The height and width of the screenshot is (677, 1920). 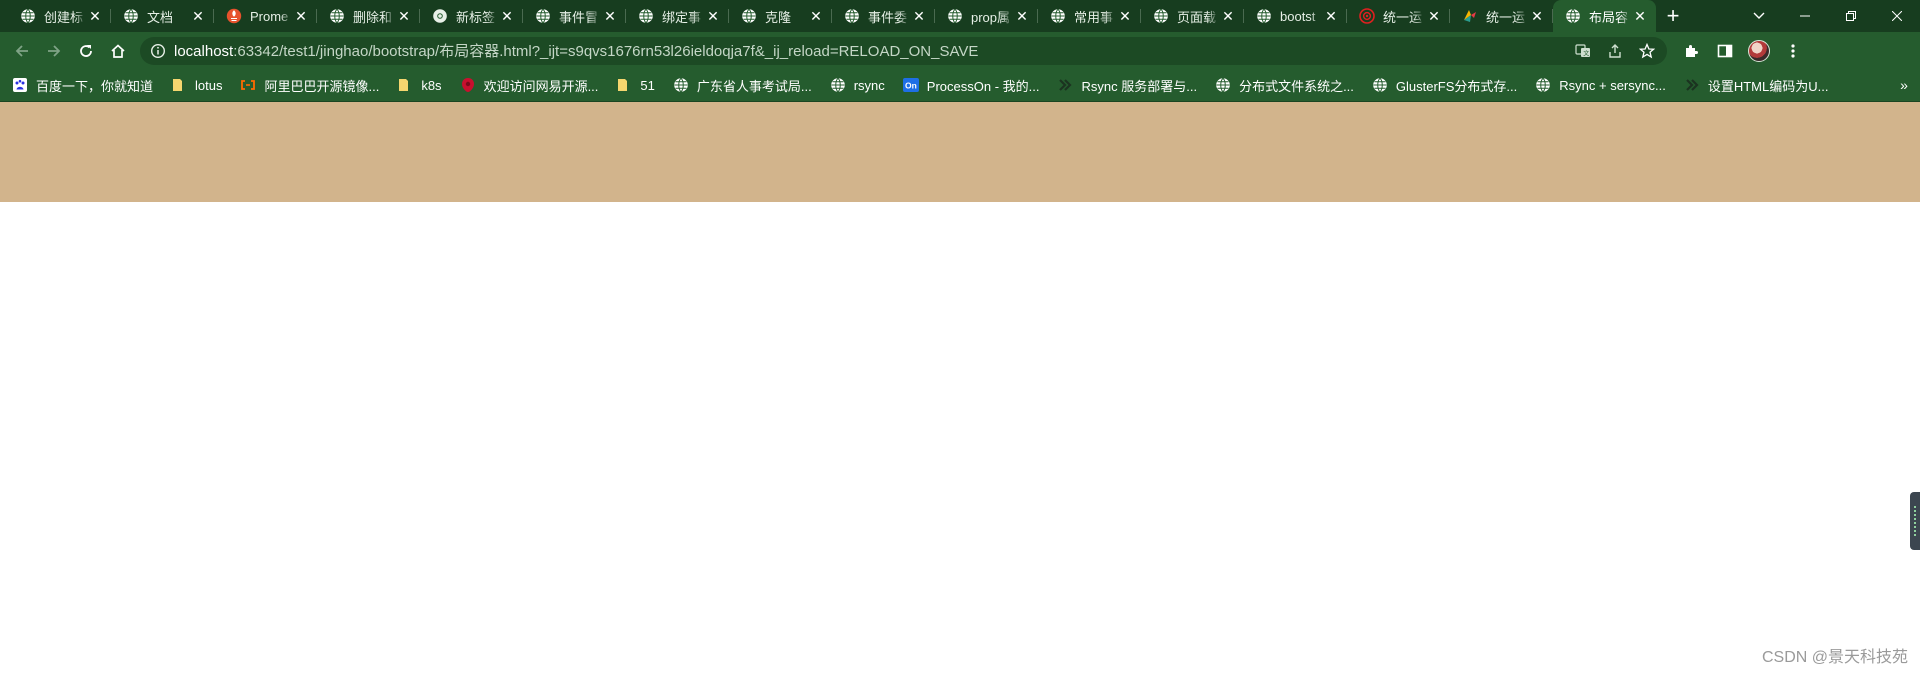 What do you see at coordinates (574, 16) in the screenshot?
I see `tab: 事件冒 ✕` at bounding box center [574, 16].